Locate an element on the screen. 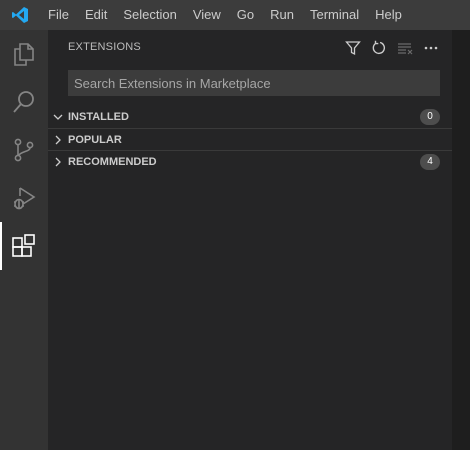  filter-button is located at coordinates (353, 48).